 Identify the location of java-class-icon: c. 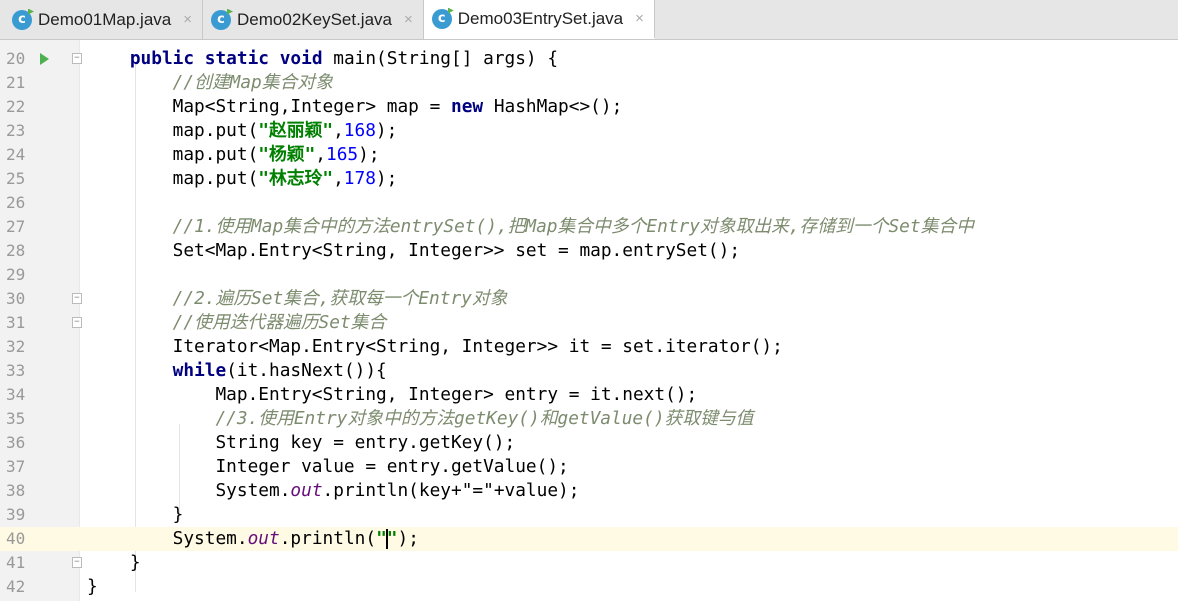
(221, 19).